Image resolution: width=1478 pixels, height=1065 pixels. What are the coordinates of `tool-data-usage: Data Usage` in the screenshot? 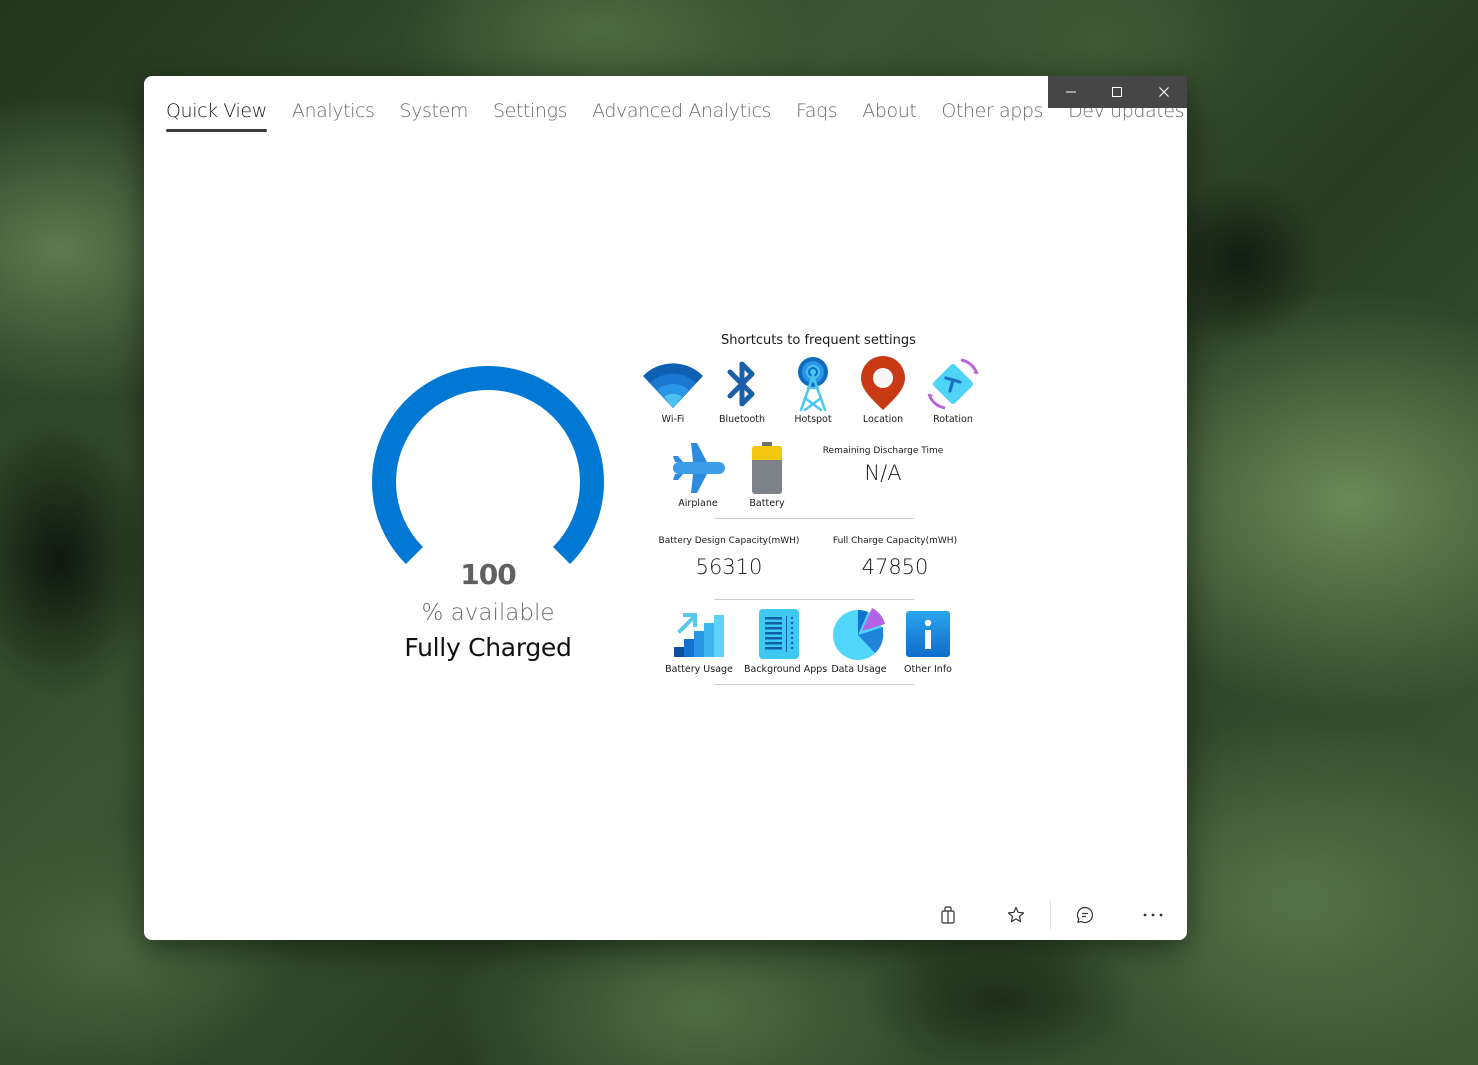 It's located at (859, 640).